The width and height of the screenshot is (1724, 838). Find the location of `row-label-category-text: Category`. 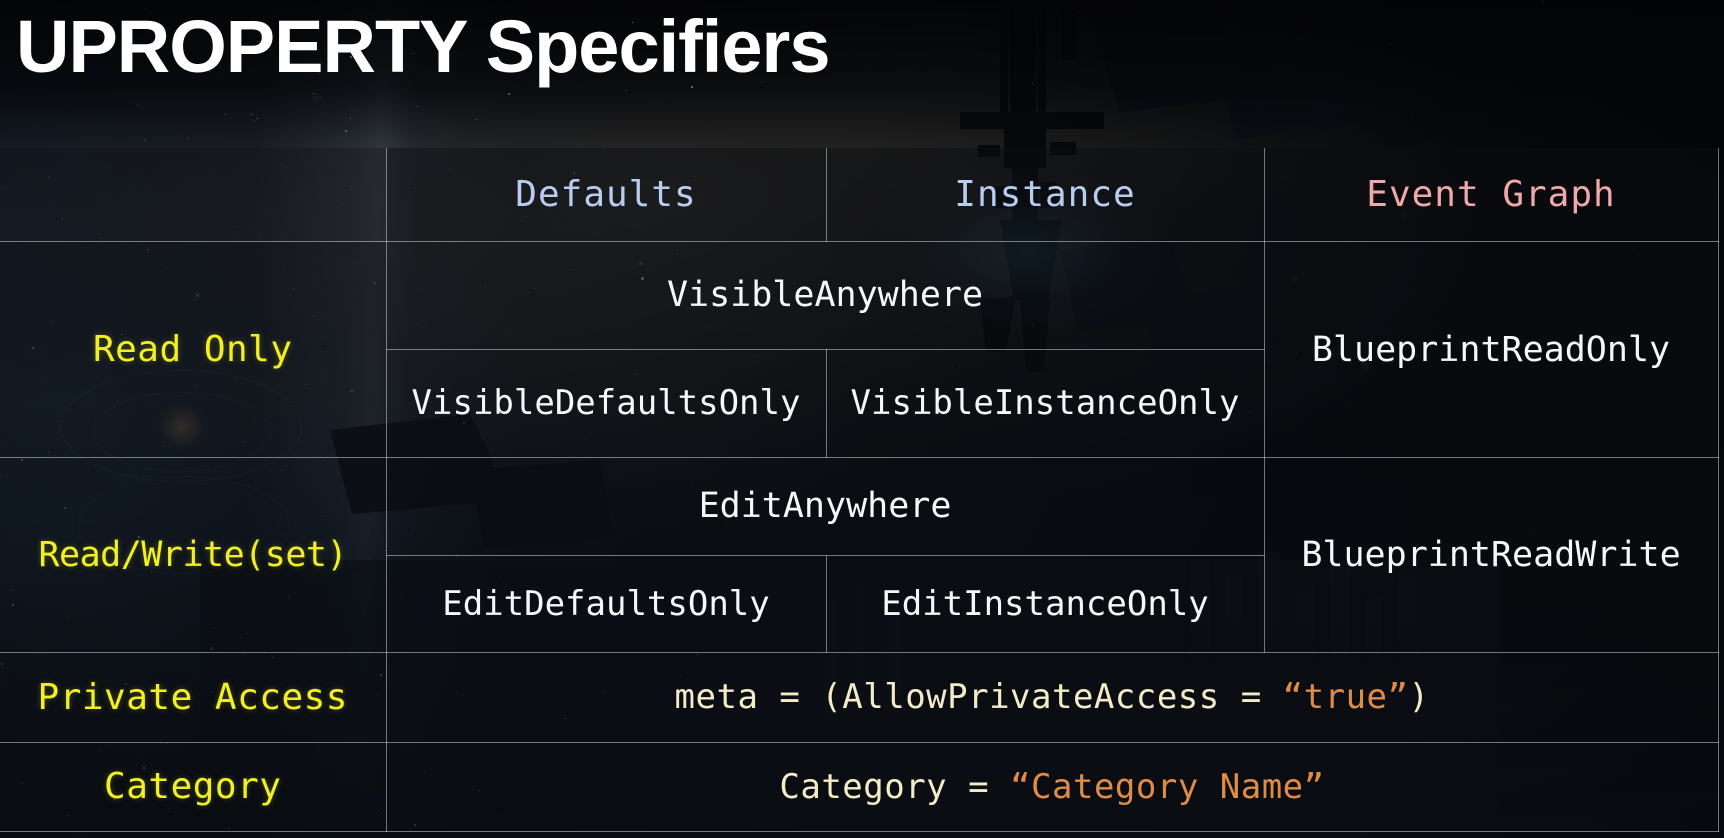

row-label-category-text: Category is located at coordinates (193, 787).